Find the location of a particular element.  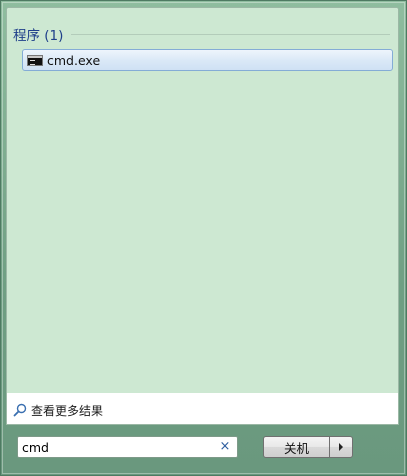

group-header-programs: 程序 (1) is located at coordinates (201, 35).